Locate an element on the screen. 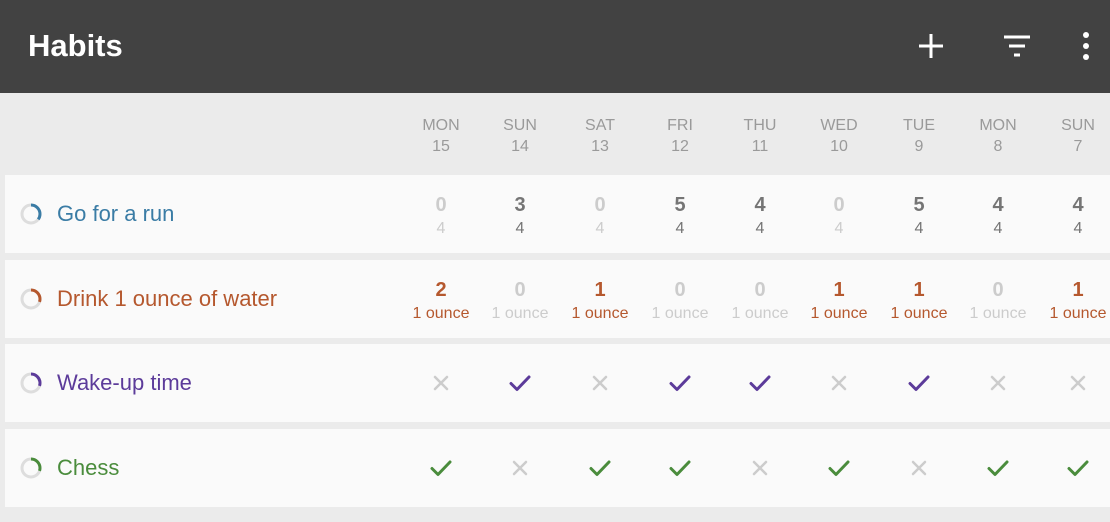  habit-name: Go for a run is located at coordinates (115, 214).